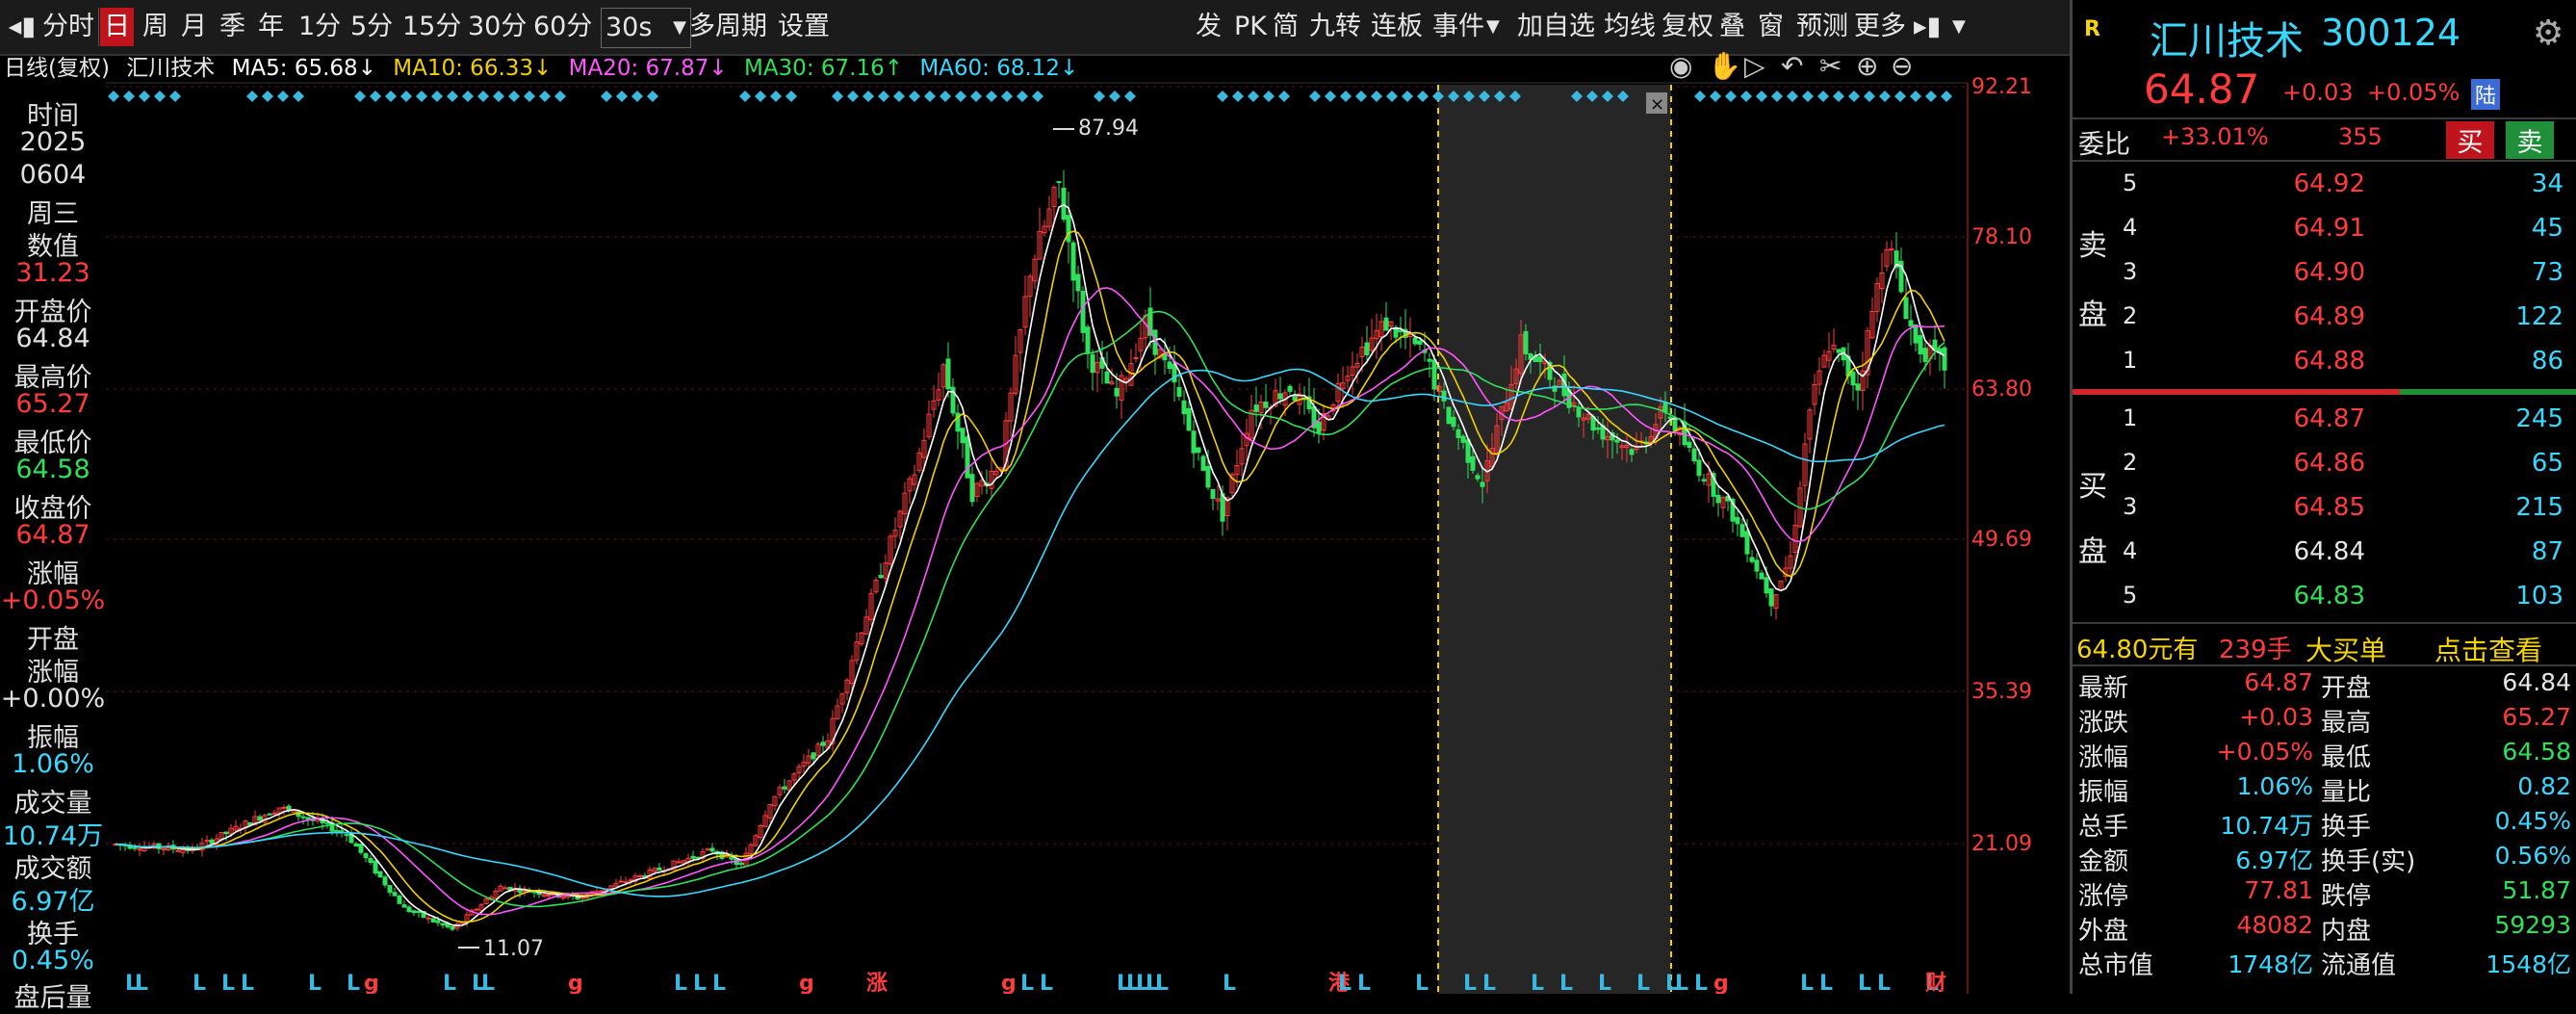  Describe the element at coordinates (2530, 140) in the screenshot. I see `sell-button: 卖` at that location.